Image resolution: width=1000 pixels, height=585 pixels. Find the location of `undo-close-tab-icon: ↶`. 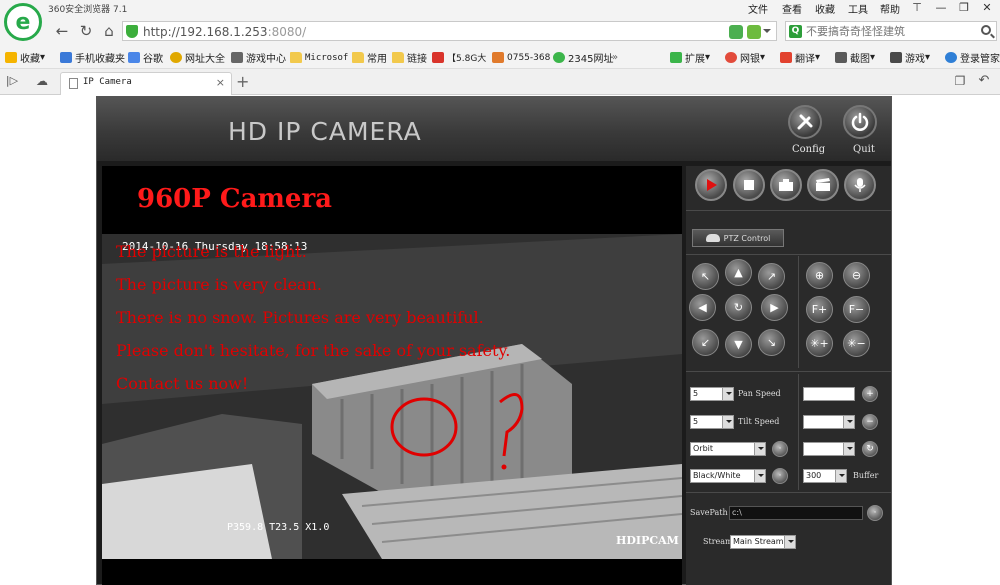

undo-close-tab-icon: ↶ is located at coordinates (984, 81).